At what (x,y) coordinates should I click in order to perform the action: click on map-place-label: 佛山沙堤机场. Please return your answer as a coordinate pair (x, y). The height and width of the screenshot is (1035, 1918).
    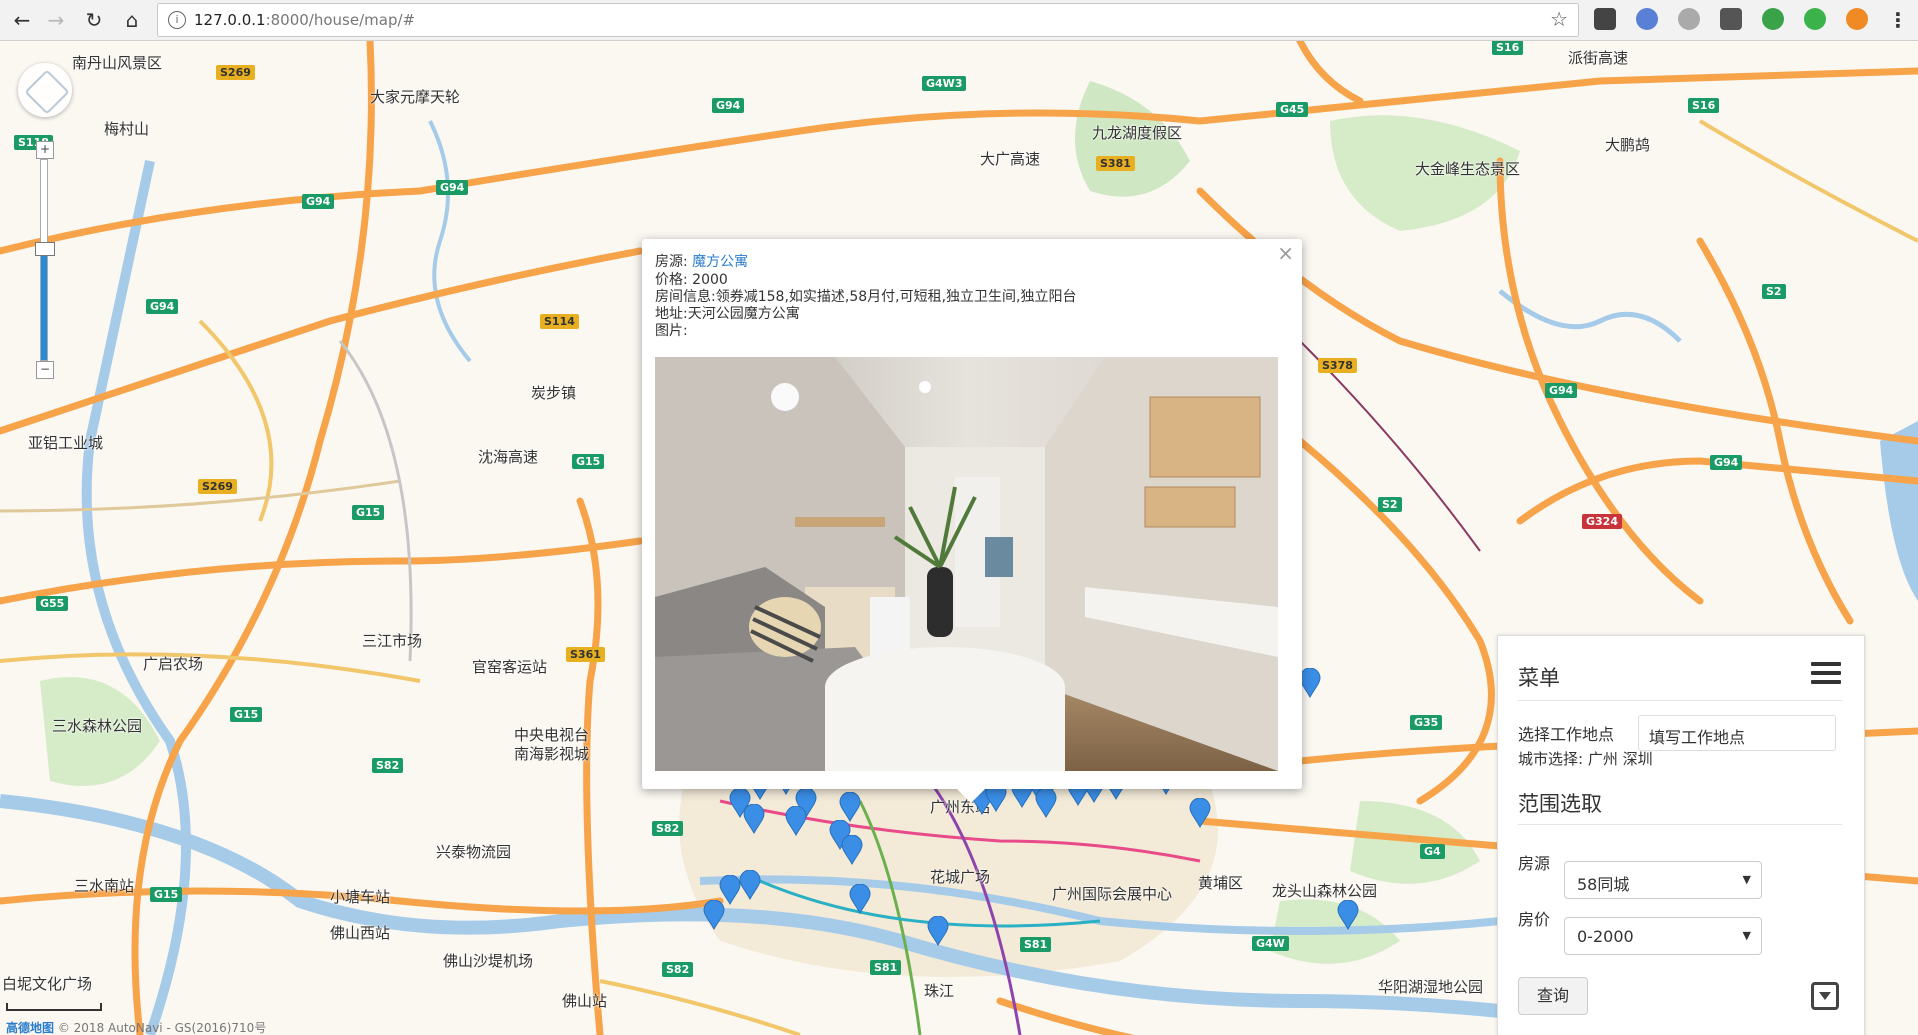
    Looking at the image, I should click on (488, 961).